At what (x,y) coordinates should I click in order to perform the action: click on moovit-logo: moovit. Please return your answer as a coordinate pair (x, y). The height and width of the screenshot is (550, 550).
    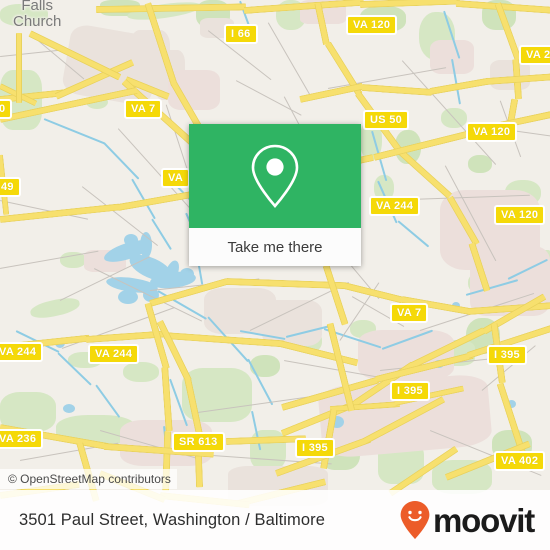
    Looking at the image, I should click on (467, 520).